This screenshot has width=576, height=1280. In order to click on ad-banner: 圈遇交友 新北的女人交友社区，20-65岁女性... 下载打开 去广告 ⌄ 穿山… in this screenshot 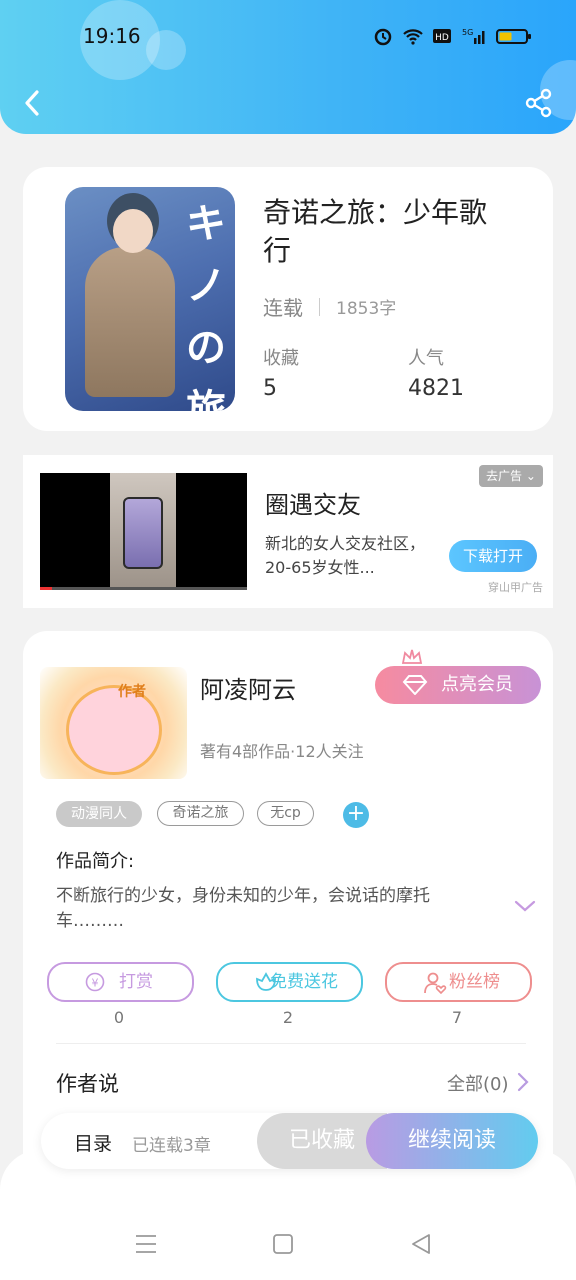, I will do `click(288, 531)`.